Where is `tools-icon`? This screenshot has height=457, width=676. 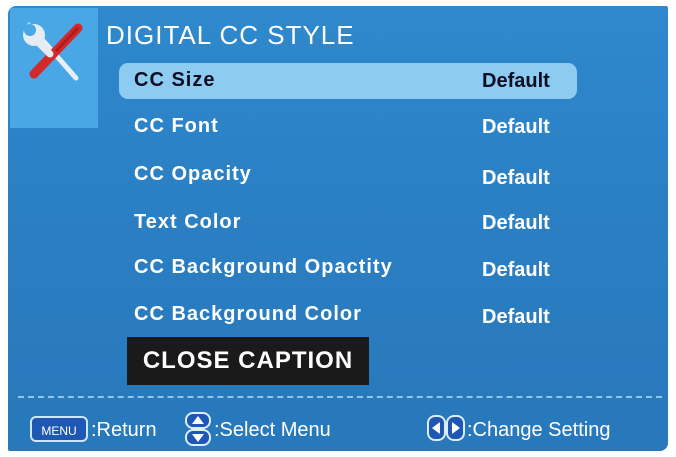
tools-icon is located at coordinates (53, 51).